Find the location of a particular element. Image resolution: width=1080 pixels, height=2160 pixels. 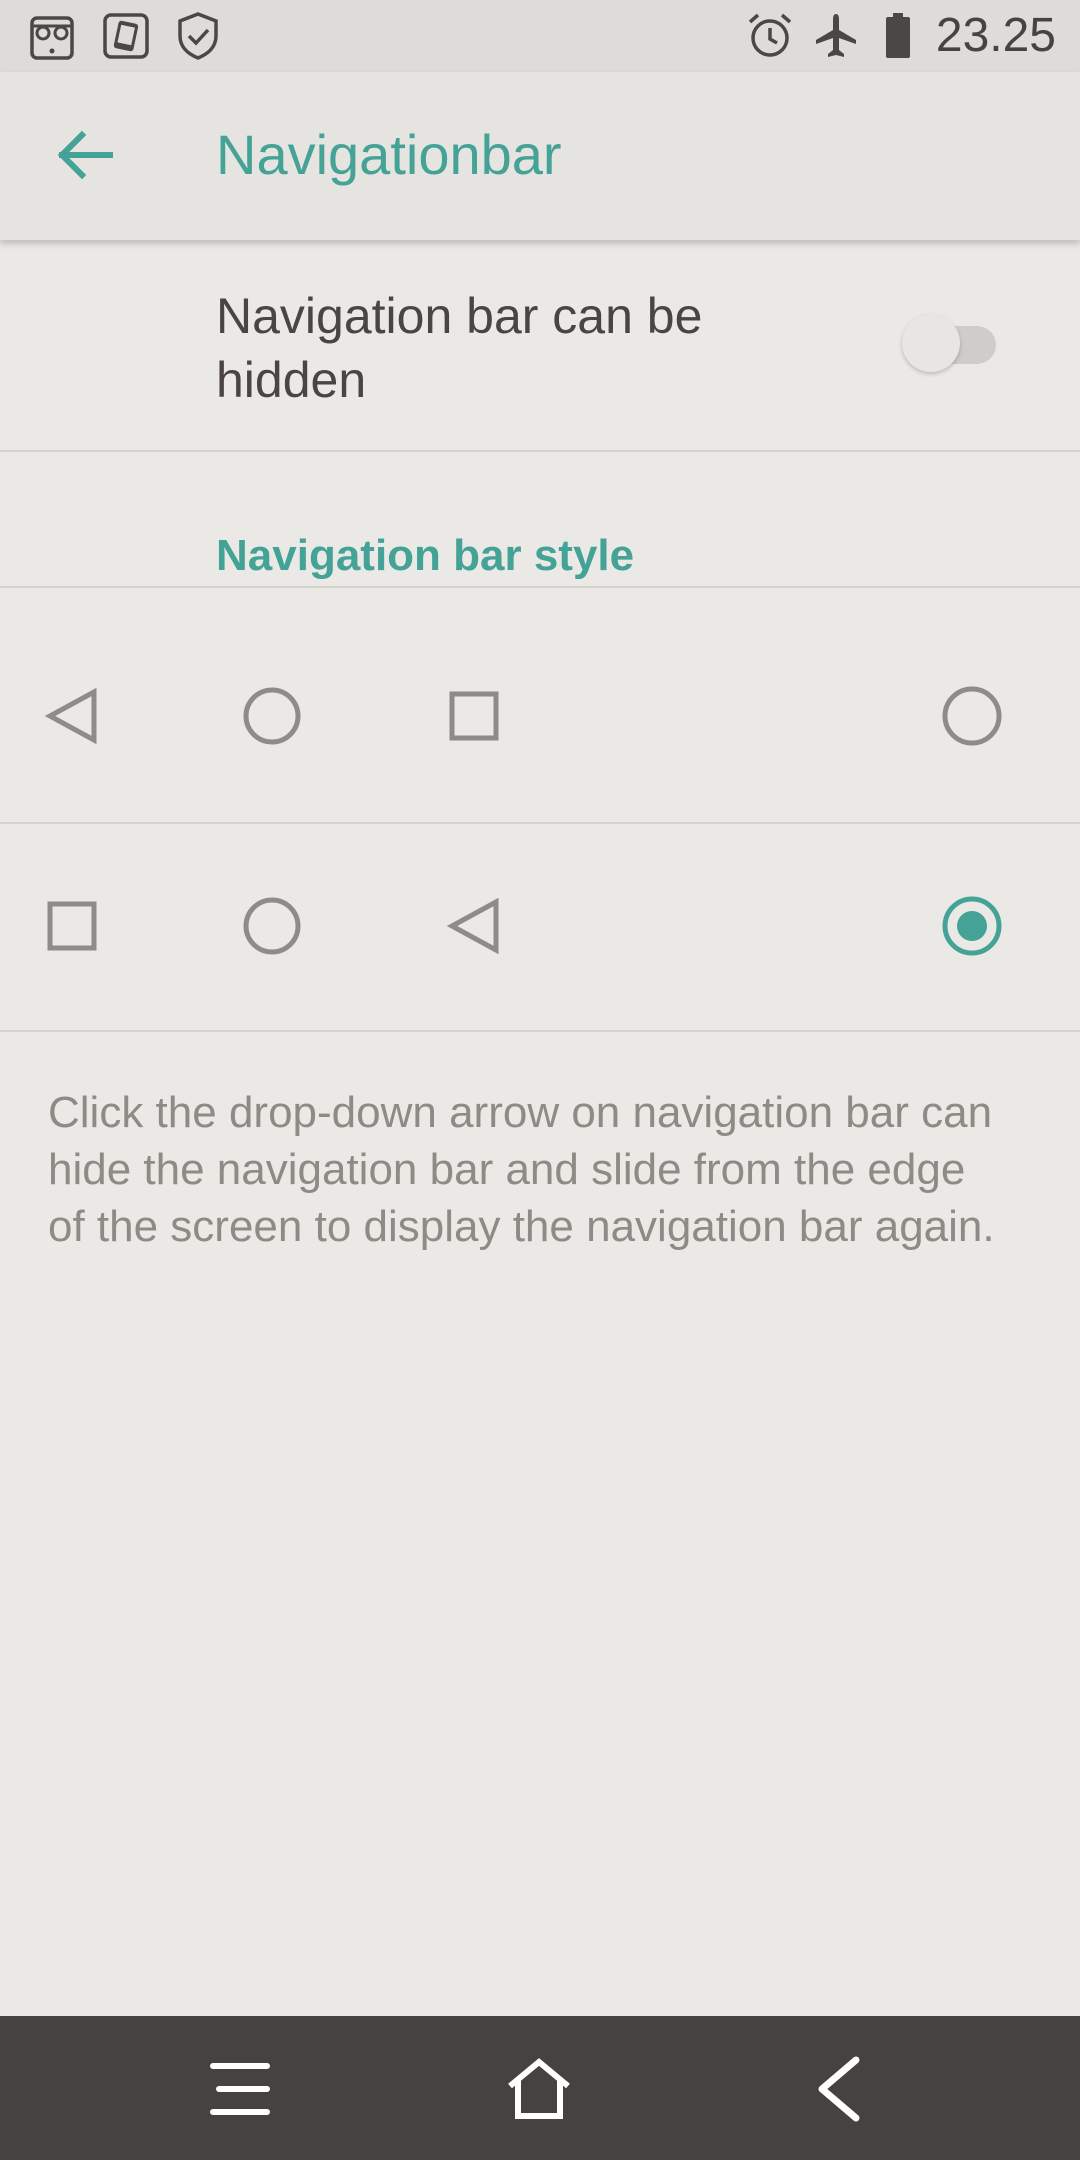

airplane-mode-icon is located at coordinates (836, 35).